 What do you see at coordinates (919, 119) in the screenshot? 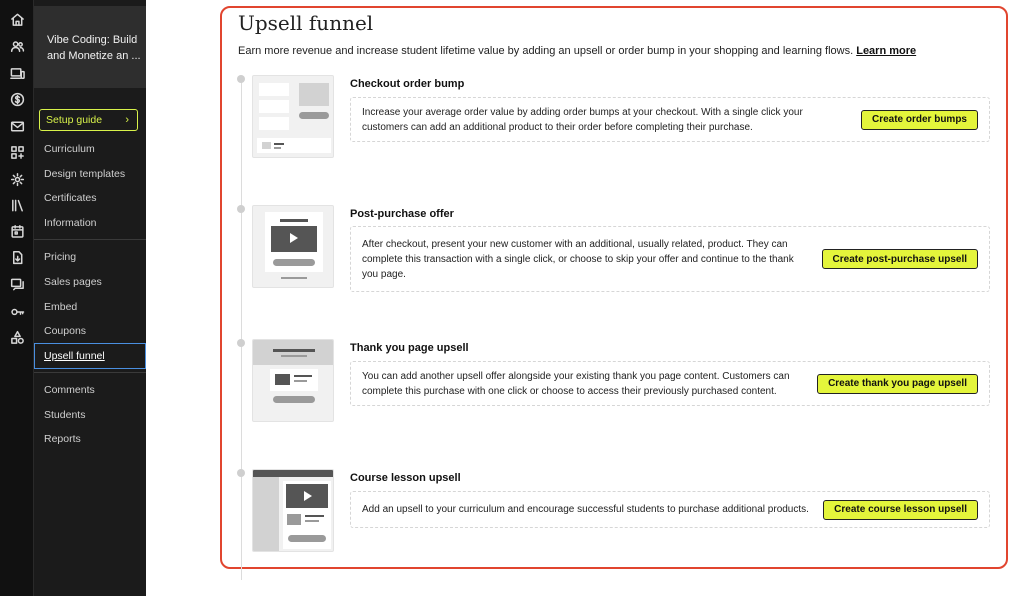
I see `create-order-bumps-button: Create order bumps` at bounding box center [919, 119].